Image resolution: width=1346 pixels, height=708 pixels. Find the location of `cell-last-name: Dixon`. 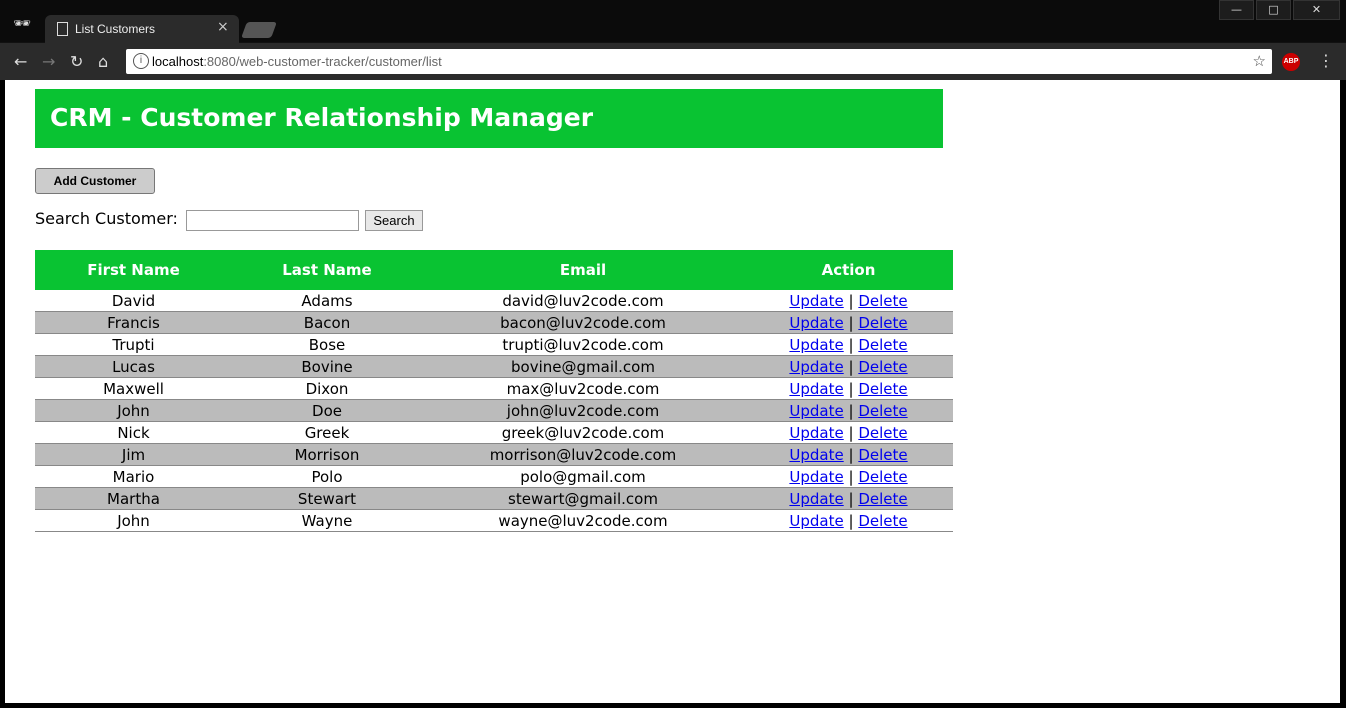

cell-last-name: Dixon is located at coordinates (327, 388).